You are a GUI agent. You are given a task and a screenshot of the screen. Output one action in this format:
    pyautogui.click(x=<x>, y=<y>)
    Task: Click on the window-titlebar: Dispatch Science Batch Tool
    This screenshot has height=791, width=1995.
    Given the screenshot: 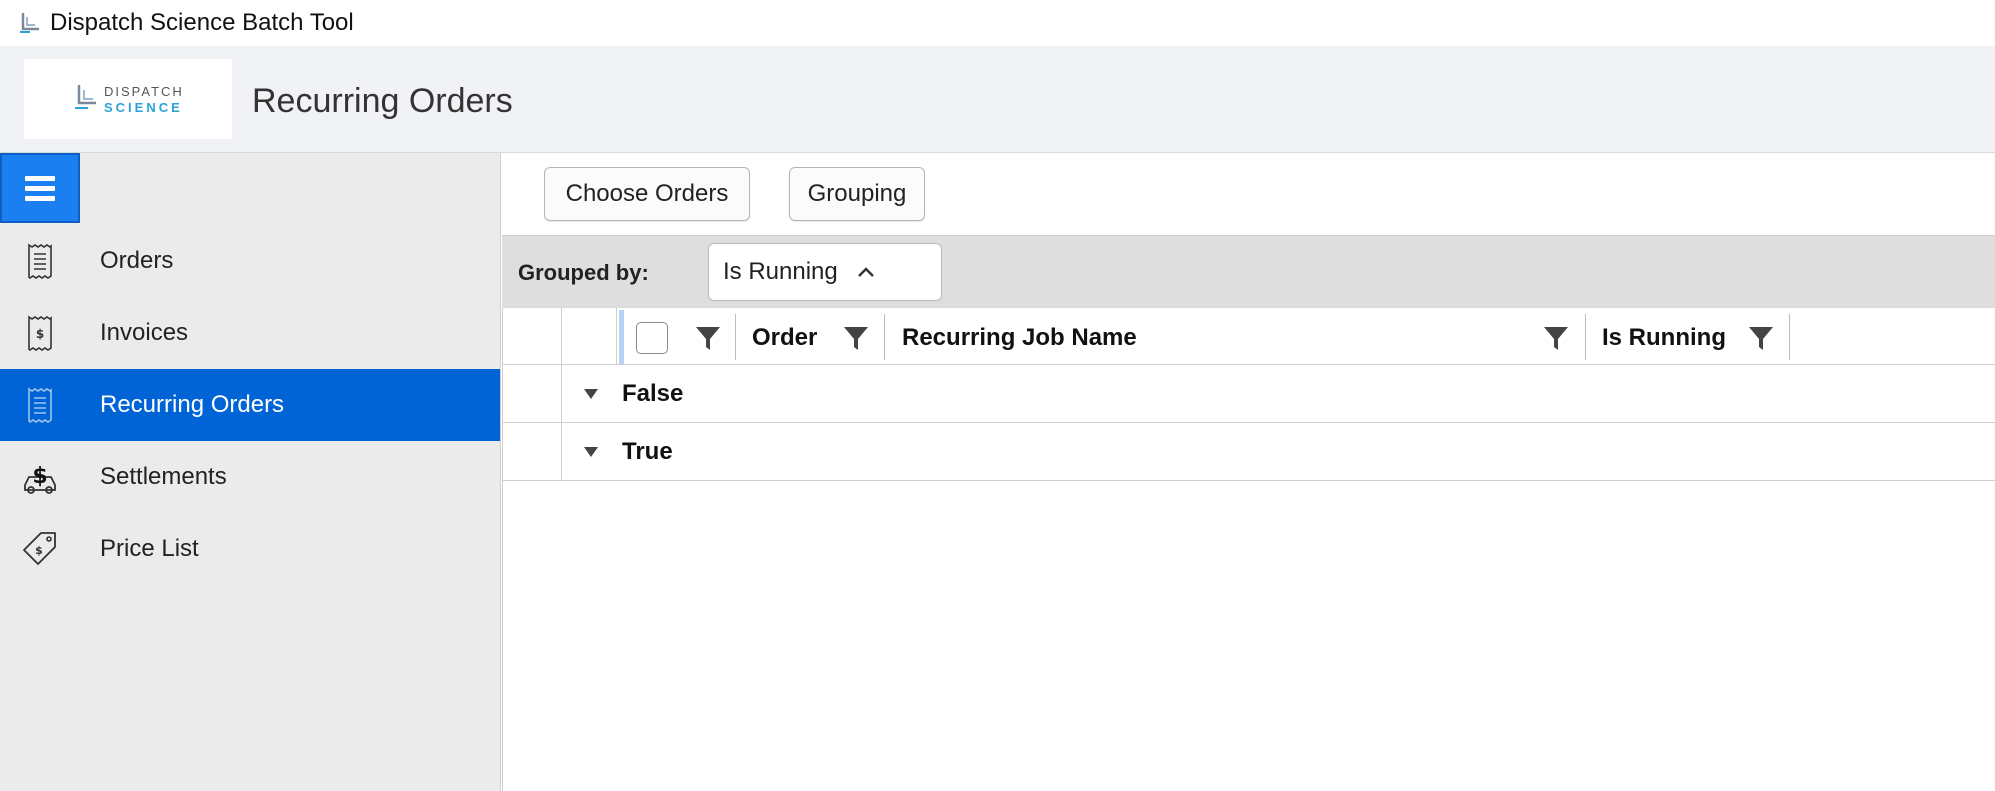 What is the action you would take?
    pyautogui.click(x=997, y=23)
    